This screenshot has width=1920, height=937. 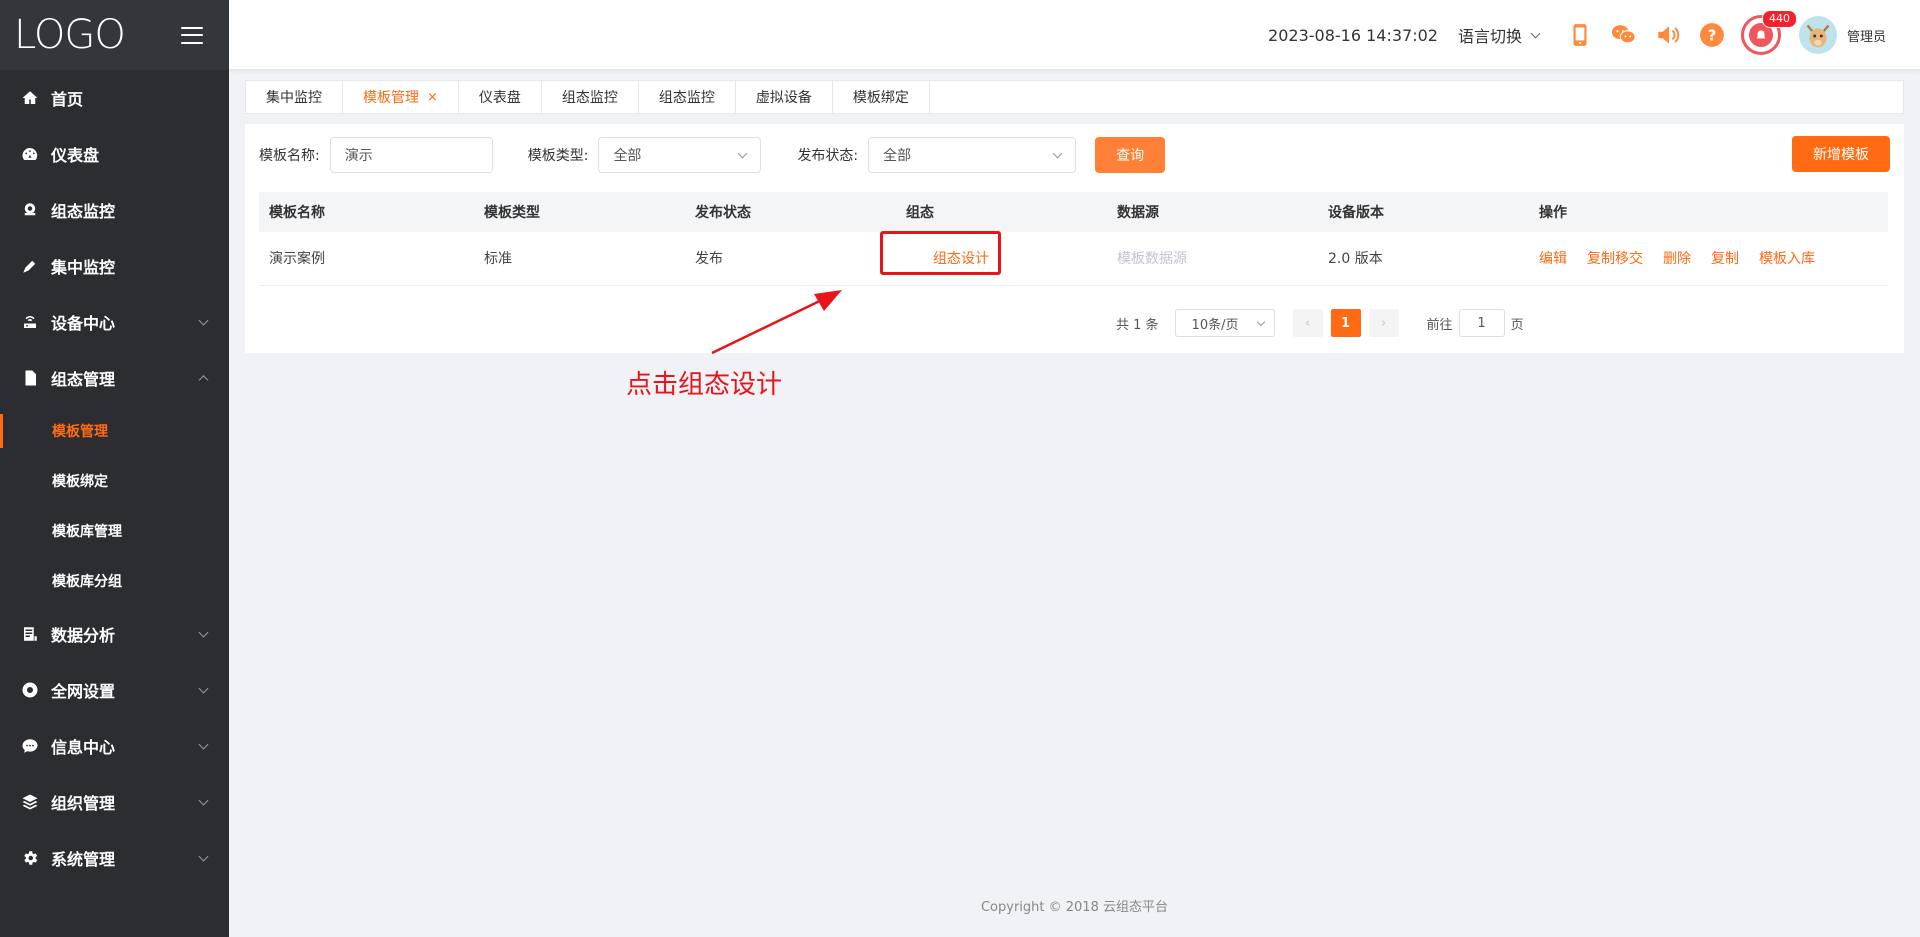 I want to click on mobile-icon, so click(x=1580, y=35).